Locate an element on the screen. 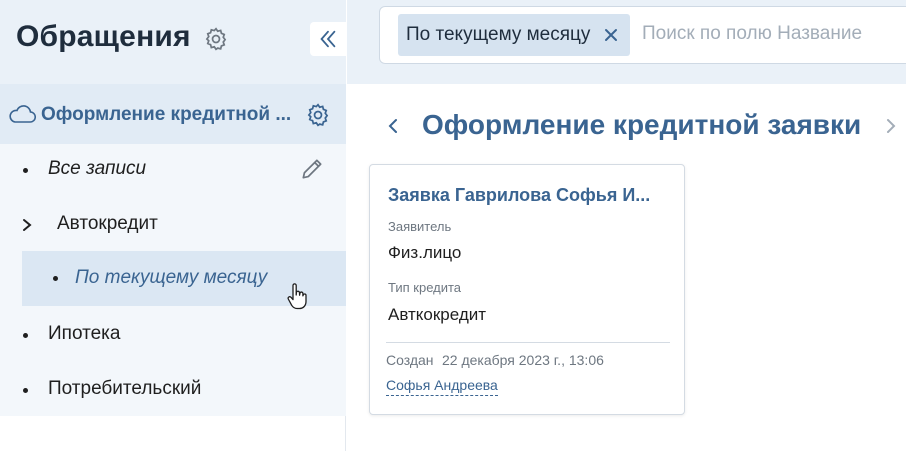 The height and width of the screenshot is (451, 906). filter-chip-label: По текущему месяцу is located at coordinates (498, 34).